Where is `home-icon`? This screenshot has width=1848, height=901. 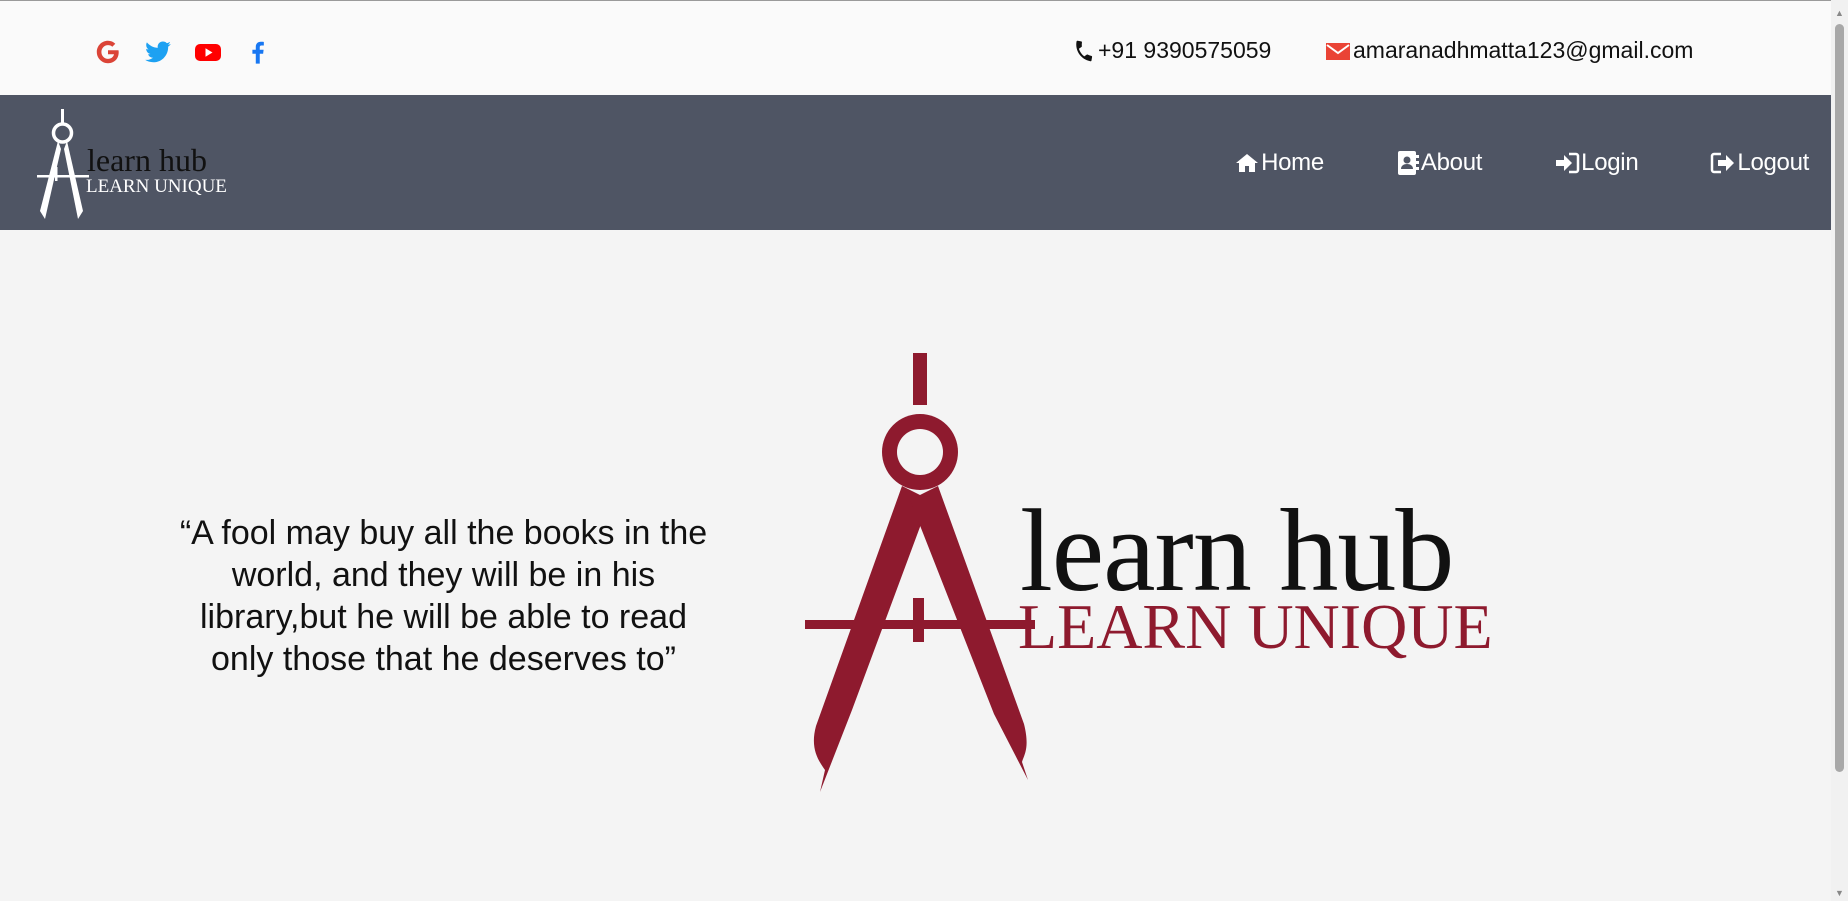 home-icon is located at coordinates (1247, 162).